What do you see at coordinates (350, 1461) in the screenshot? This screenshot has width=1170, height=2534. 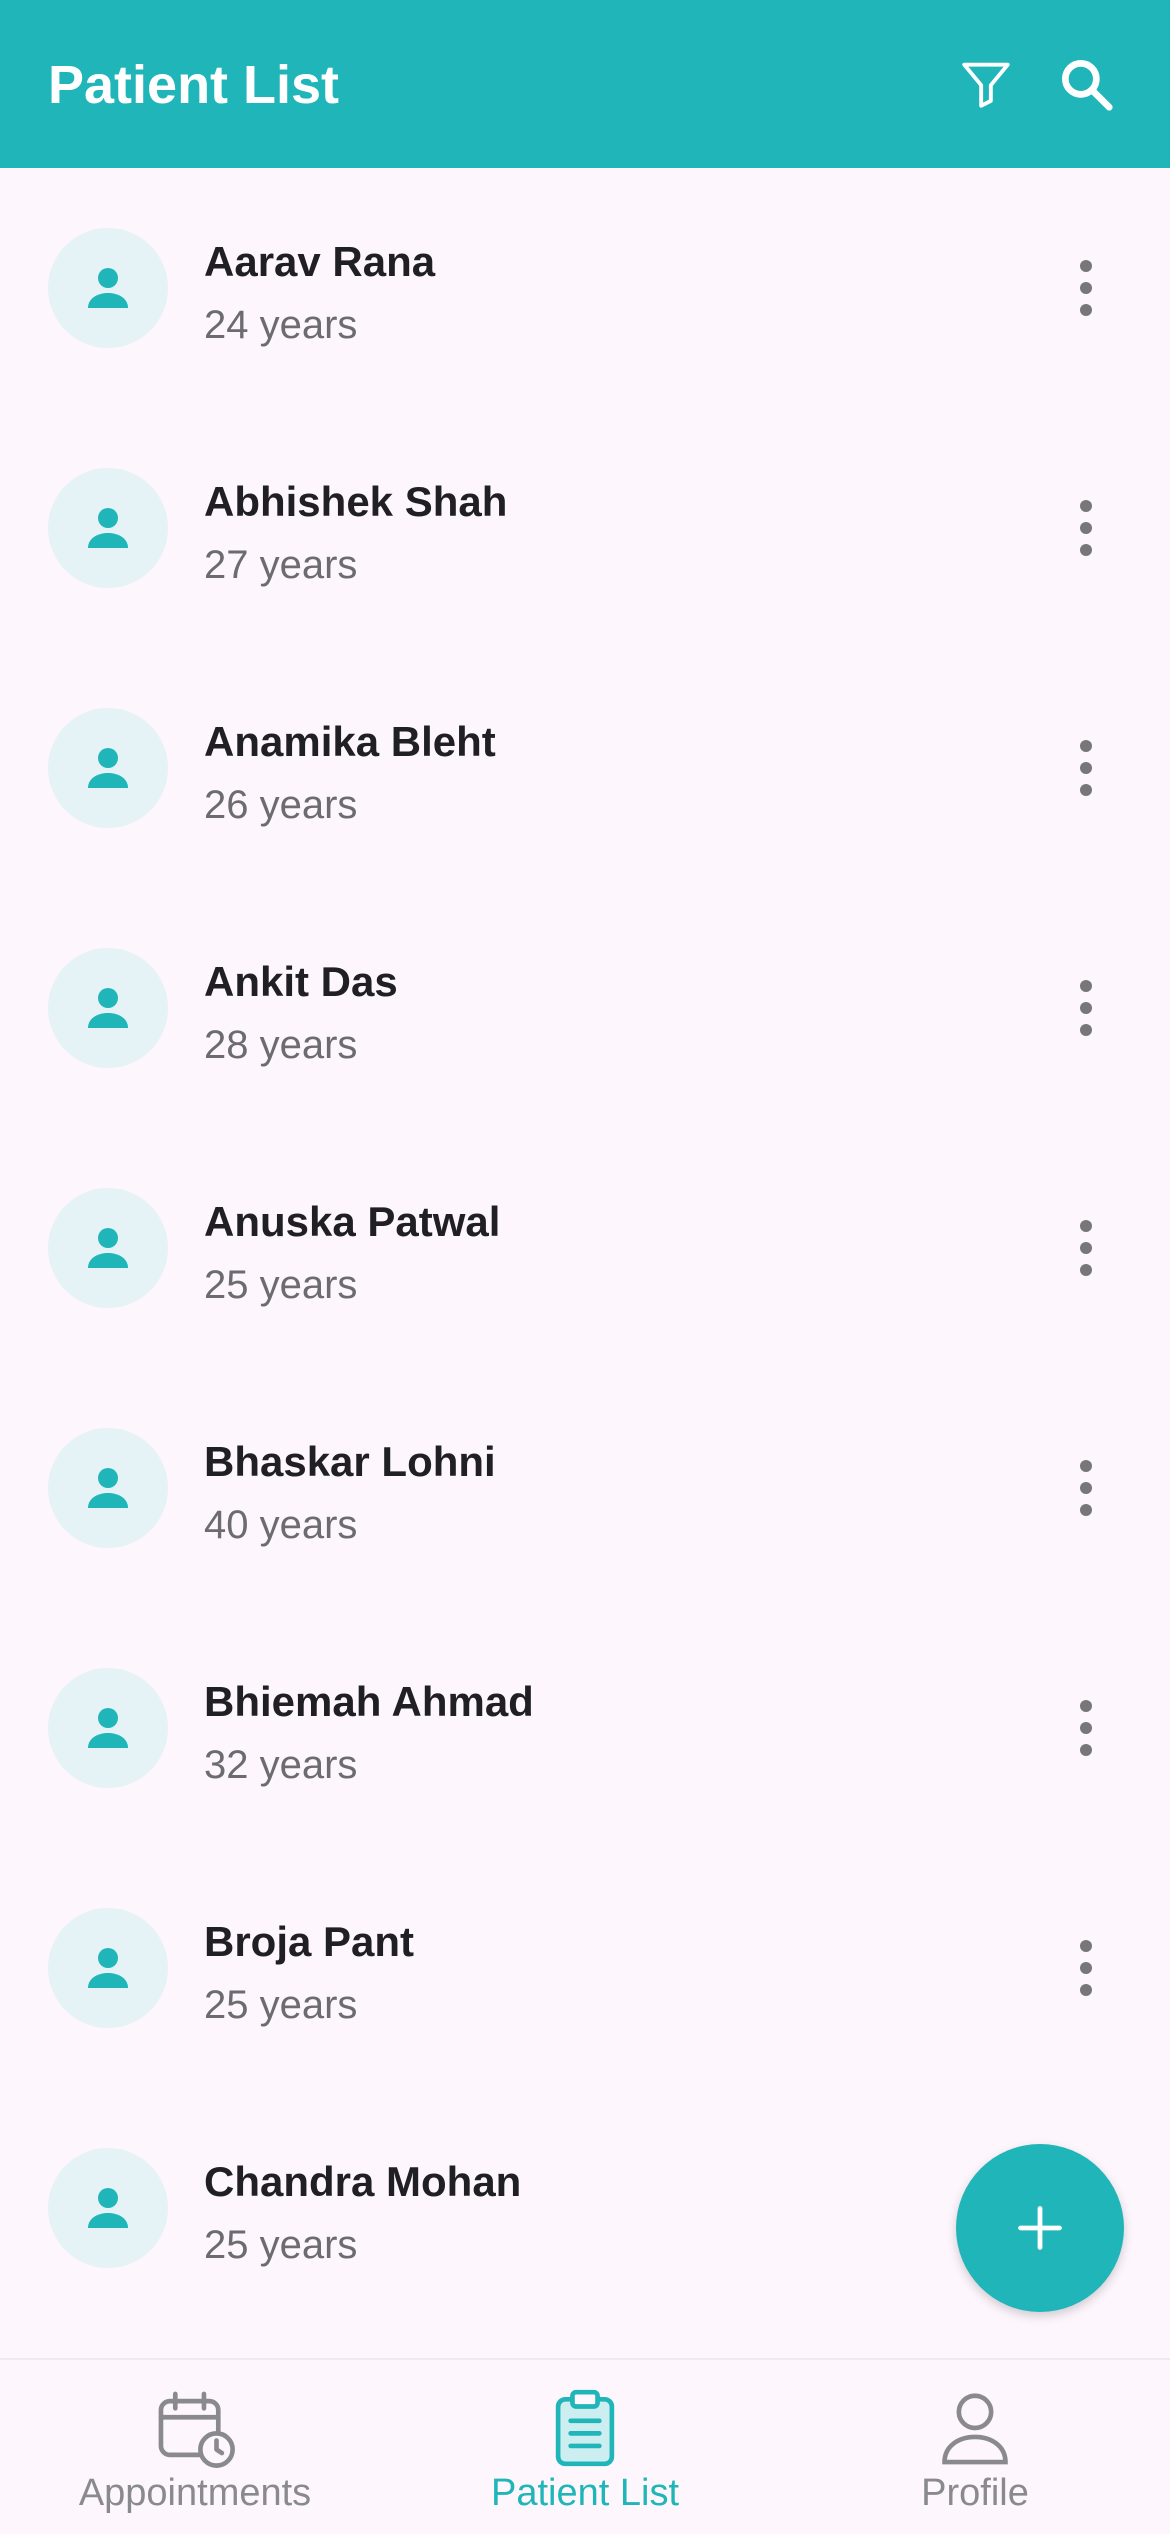 I see `patient-name: Bhaskar Lohni` at bounding box center [350, 1461].